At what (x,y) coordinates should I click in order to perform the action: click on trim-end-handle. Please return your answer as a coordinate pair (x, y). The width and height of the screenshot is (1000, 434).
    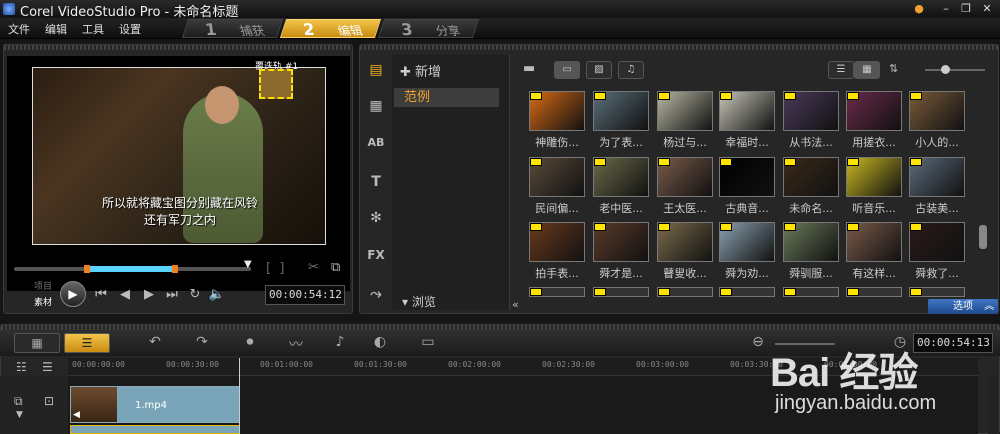
    Looking at the image, I should click on (175, 269).